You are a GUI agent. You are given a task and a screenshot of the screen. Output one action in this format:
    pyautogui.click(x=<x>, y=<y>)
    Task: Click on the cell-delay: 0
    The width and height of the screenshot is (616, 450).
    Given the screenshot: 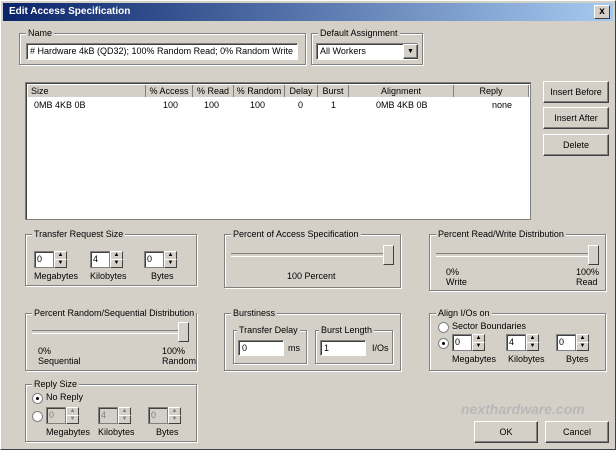 What is the action you would take?
    pyautogui.click(x=301, y=105)
    